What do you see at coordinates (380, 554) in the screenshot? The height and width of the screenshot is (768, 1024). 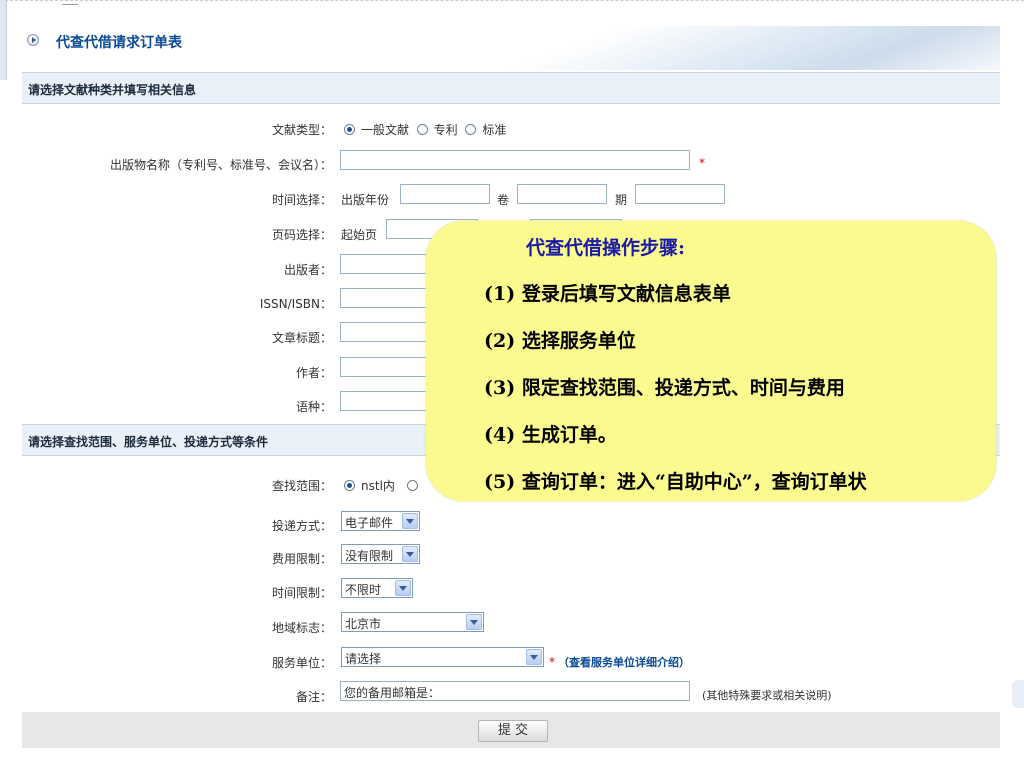 I see `fee-limit-select: 没有限制` at bounding box center [380, 554].